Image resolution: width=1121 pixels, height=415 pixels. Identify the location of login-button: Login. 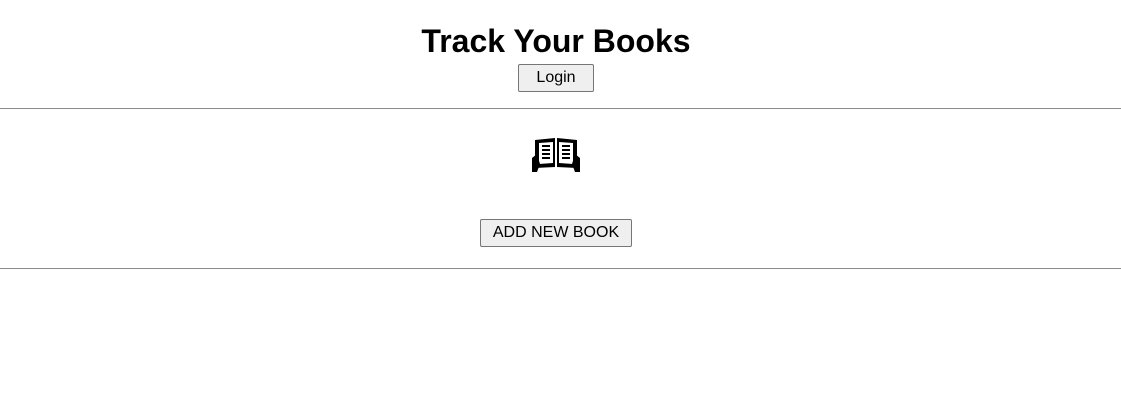
(556, 78).